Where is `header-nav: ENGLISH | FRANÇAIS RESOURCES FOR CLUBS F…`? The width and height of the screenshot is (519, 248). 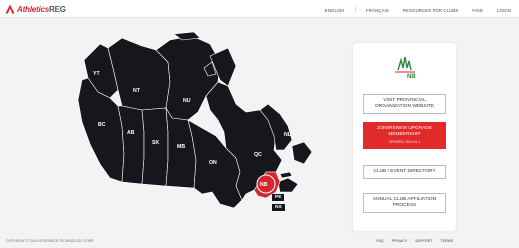 header-nav: ENGLISH | FRANÇAIS RESOURCES FOR CLUBS F… is located at coordinates (411, 10).